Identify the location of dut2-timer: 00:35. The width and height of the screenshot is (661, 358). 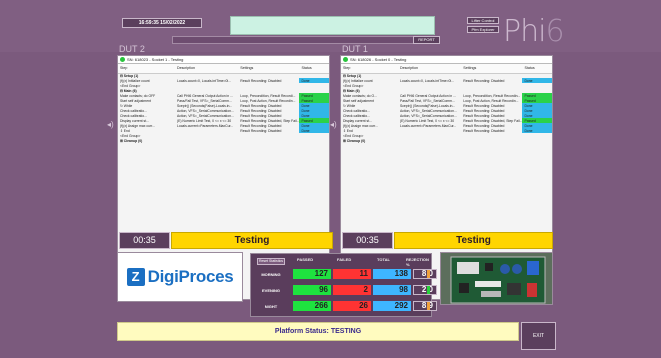
(144, 240).